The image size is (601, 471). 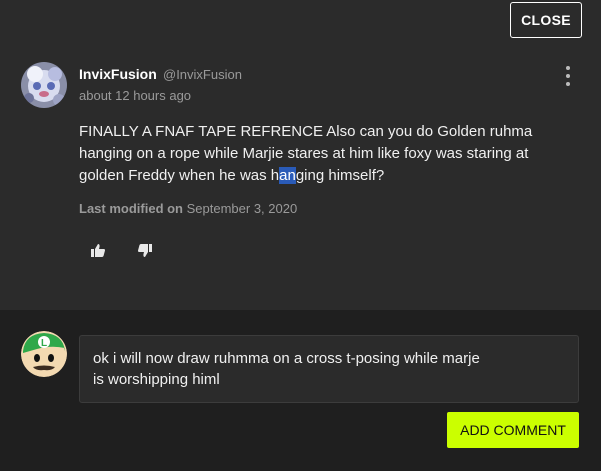 What do you see at coordinates (546, 20) in the screenshot?
I see `close-button: CLOSE` at bounding box center [546, 20].